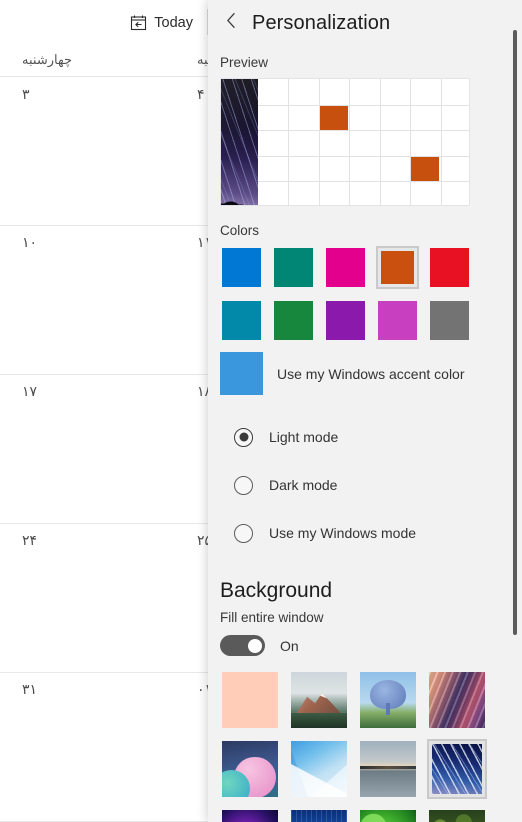 The height and width of the screenshot is (822, 522). I want to click on windows-accent-option: Use my Windows accent color, so click(371, 373).